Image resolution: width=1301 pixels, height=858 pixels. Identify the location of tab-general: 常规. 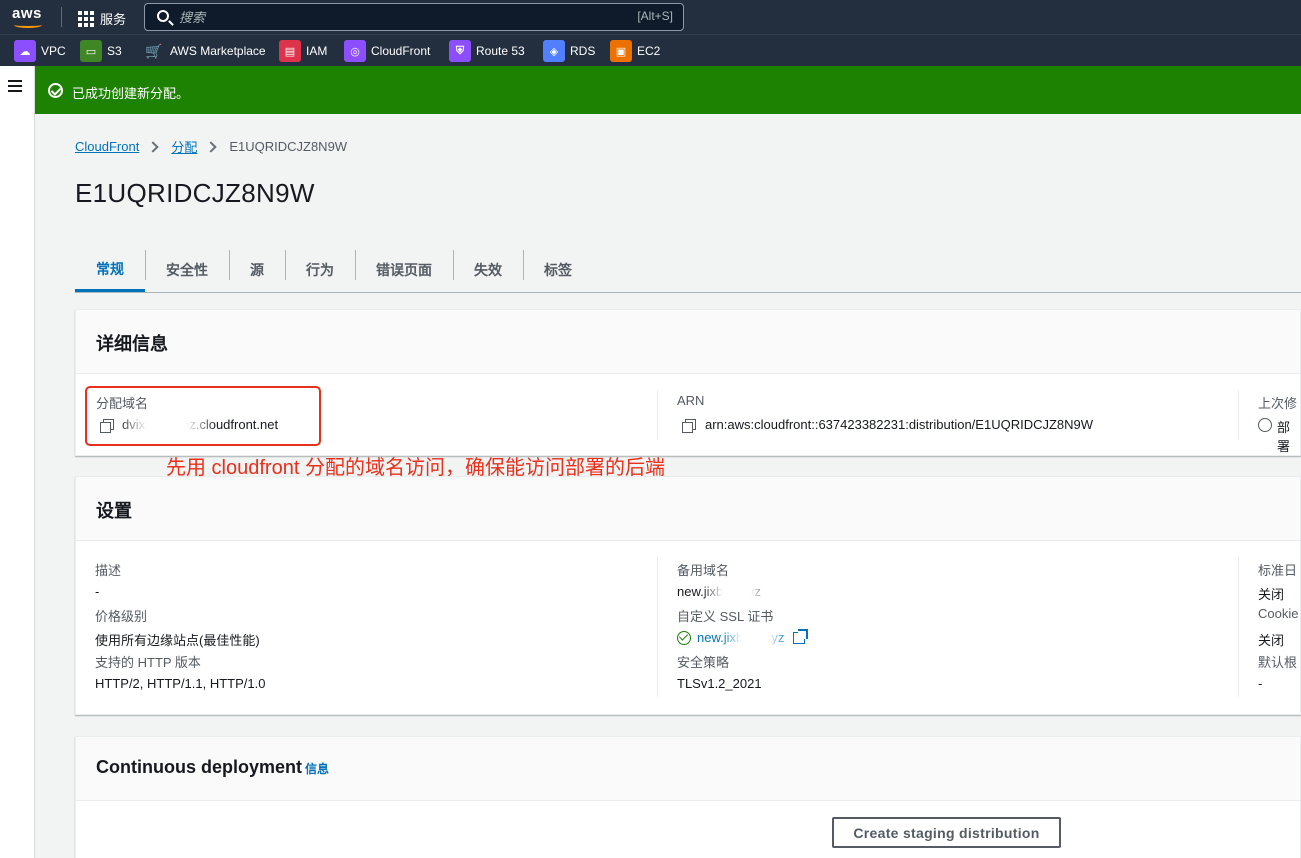
(110, 270).